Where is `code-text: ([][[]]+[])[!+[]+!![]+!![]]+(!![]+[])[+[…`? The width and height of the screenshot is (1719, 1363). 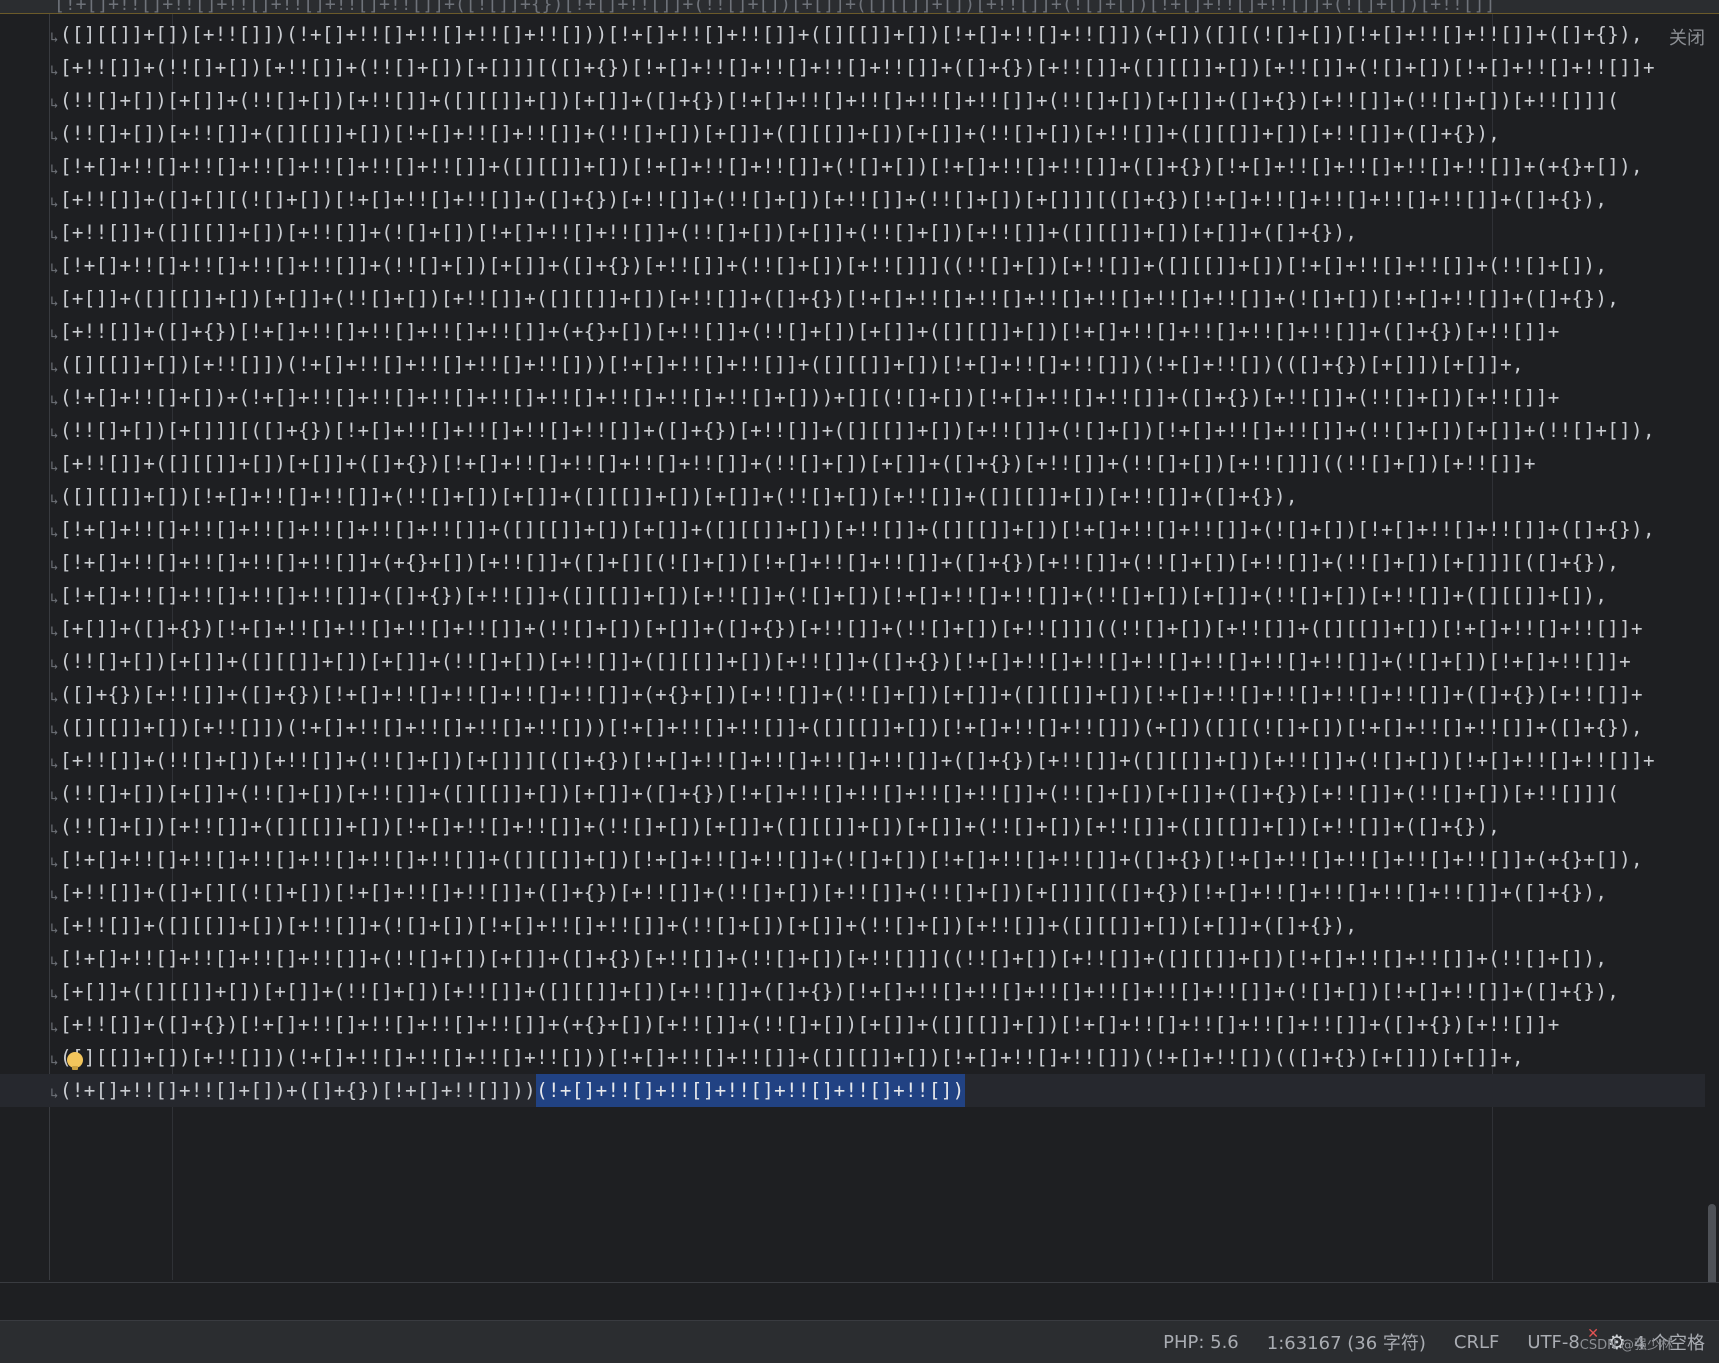
code-text: ([][[]]+[])[!+[]+!![]+!![]]+(!![]+[])[+[… is located at coordinates (679, 496).